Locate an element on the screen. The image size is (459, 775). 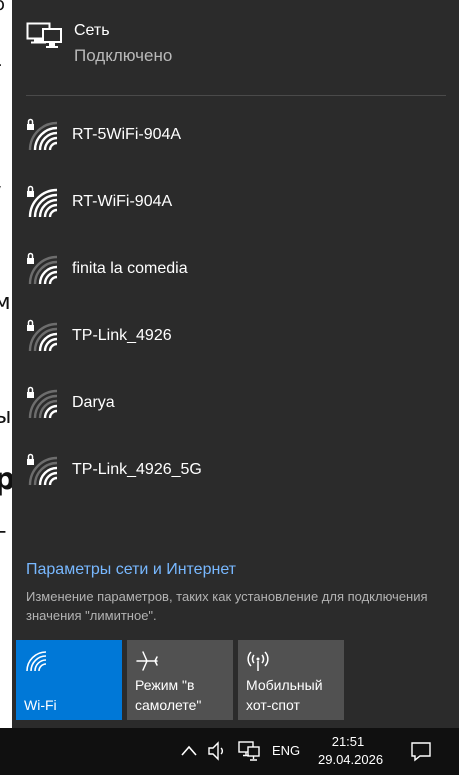
background-glyph: / is located at coordinates (0, 194).